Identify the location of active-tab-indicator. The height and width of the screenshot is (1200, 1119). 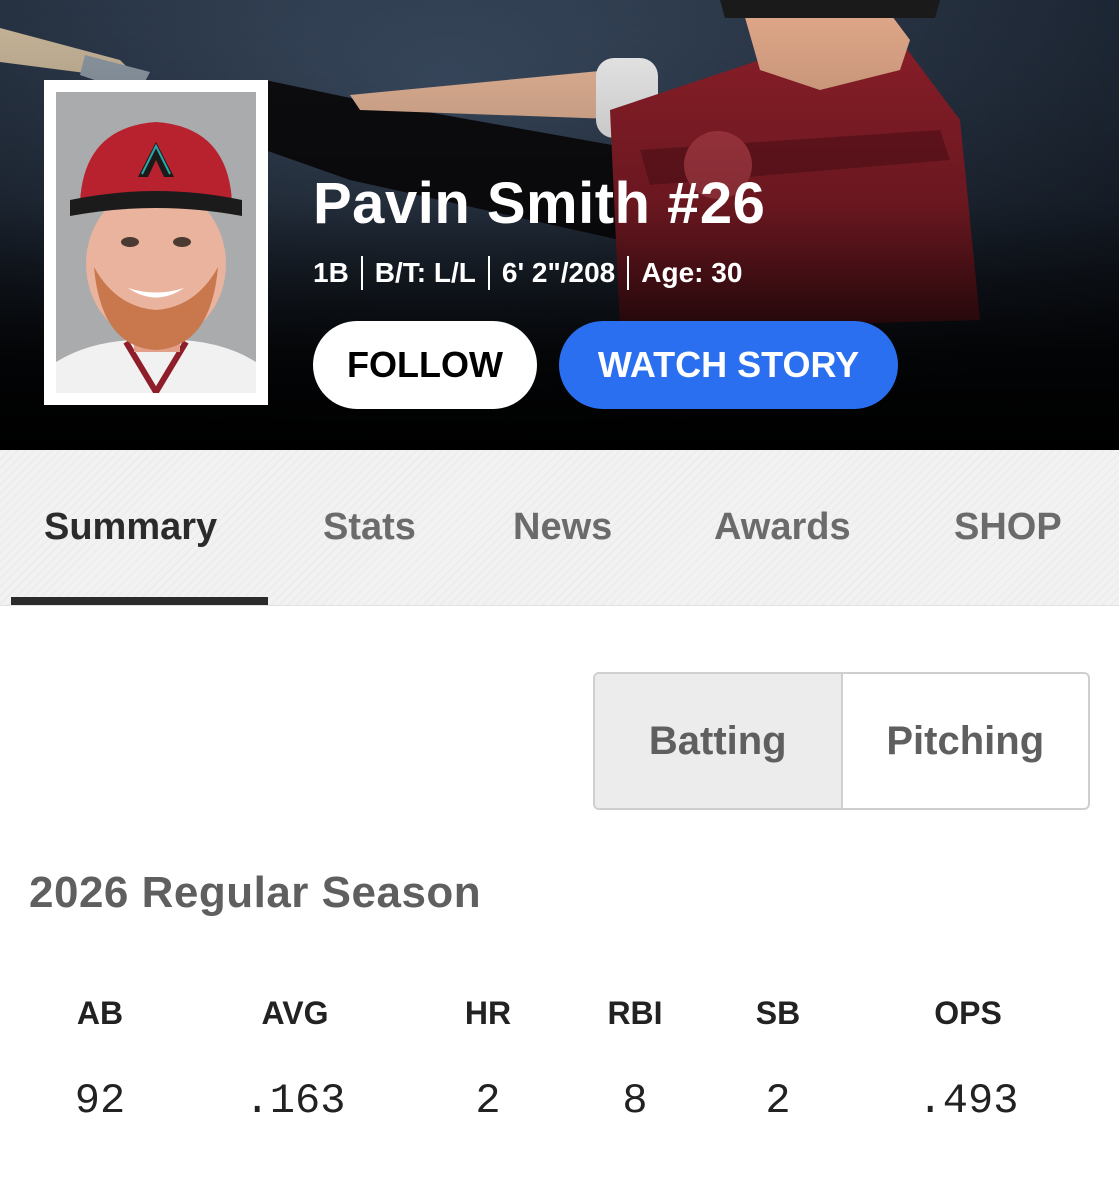
(139, 601).